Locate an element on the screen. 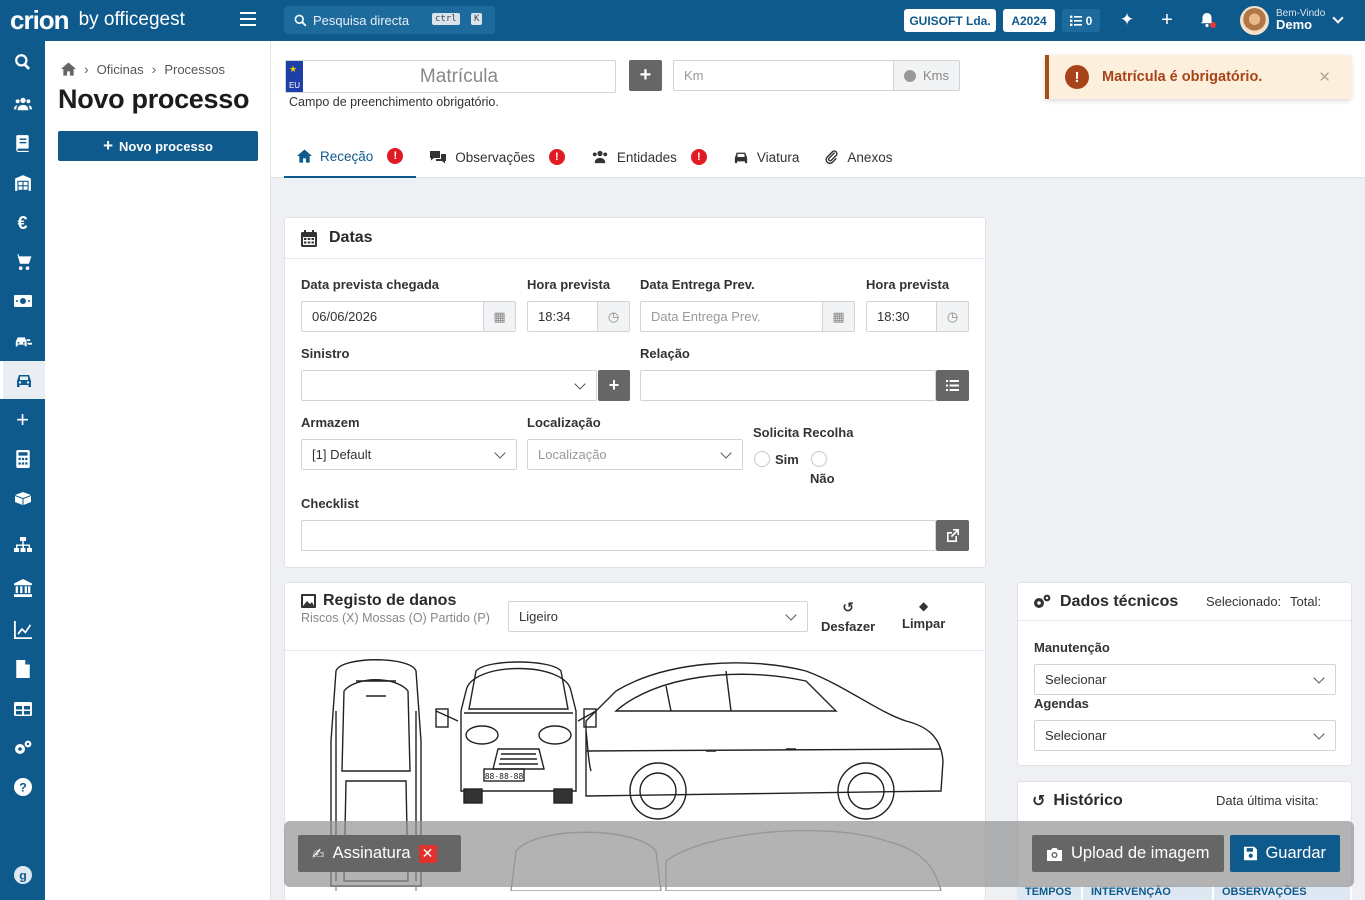 This screenshot has height=900, width=1365. table-icon is located at coordinates (22, 709).